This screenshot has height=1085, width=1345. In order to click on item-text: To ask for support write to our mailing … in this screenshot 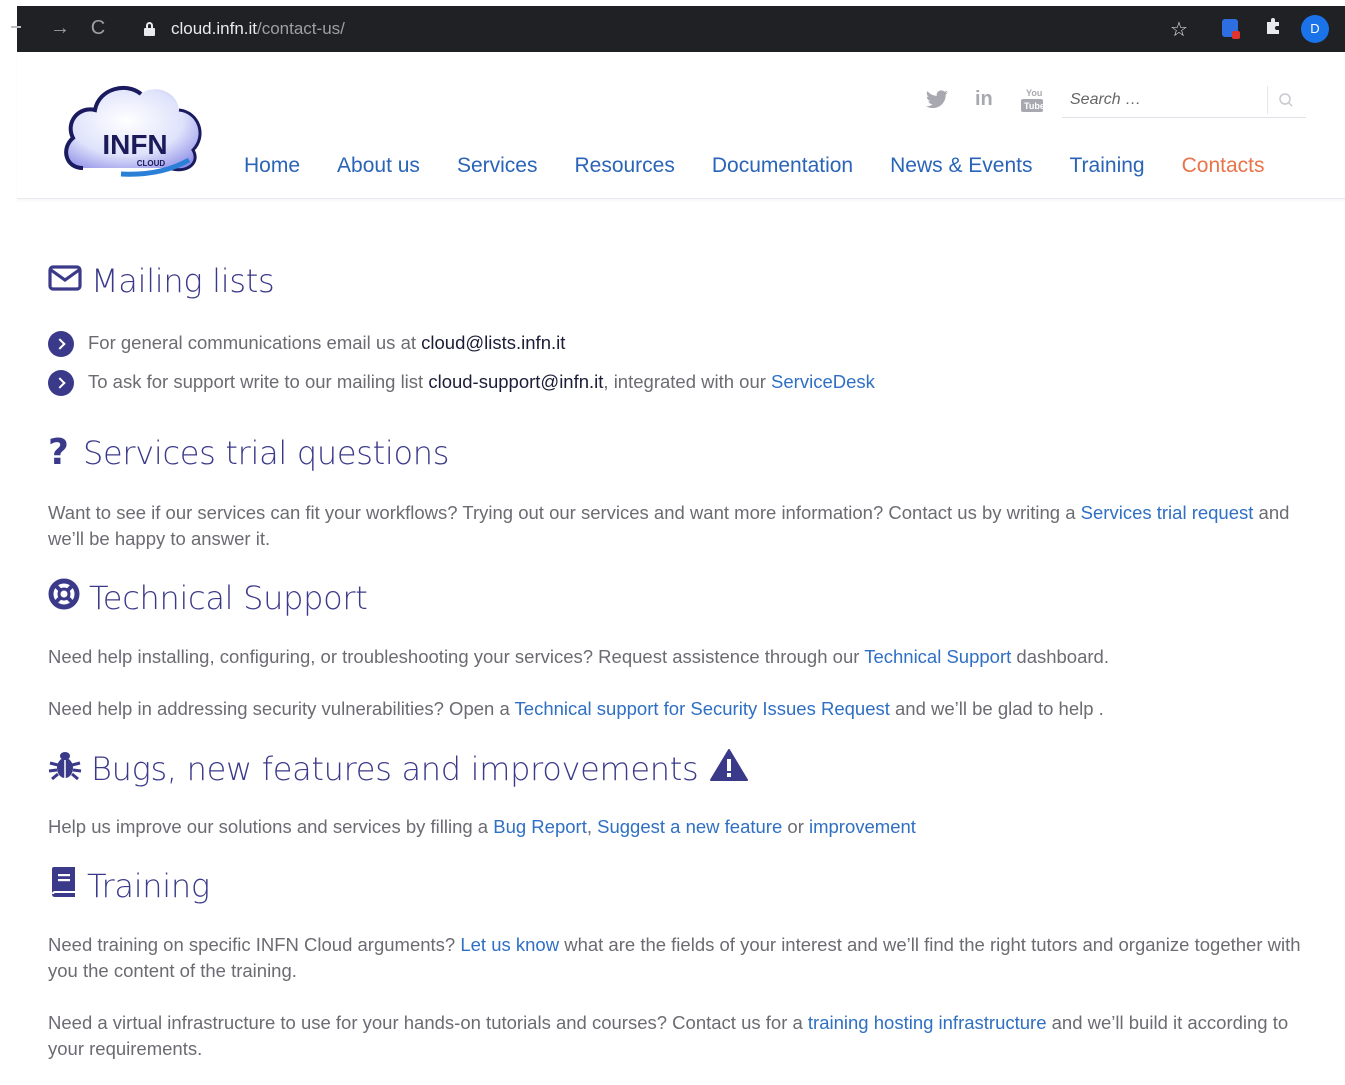, I will do `click(258, 381)`.